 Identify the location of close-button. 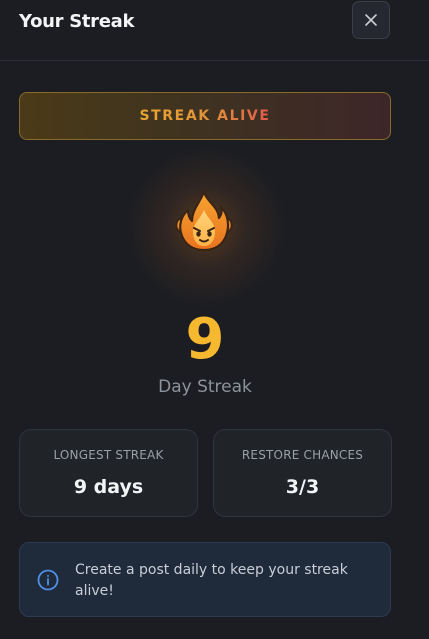
(371, 20).